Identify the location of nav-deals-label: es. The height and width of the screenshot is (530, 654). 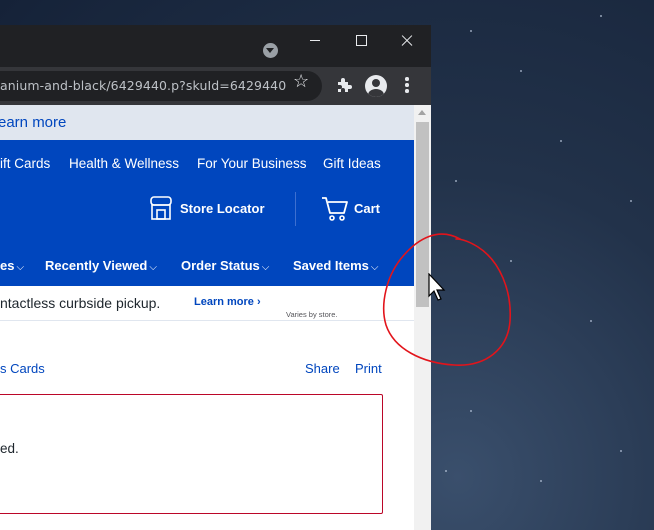
(7, 265).